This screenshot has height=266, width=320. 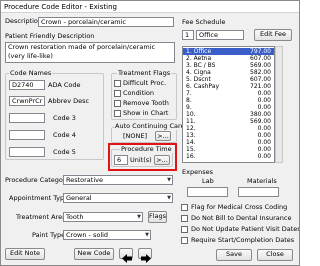 I want to click on materials-expense-input, so click(x=258, y=192).